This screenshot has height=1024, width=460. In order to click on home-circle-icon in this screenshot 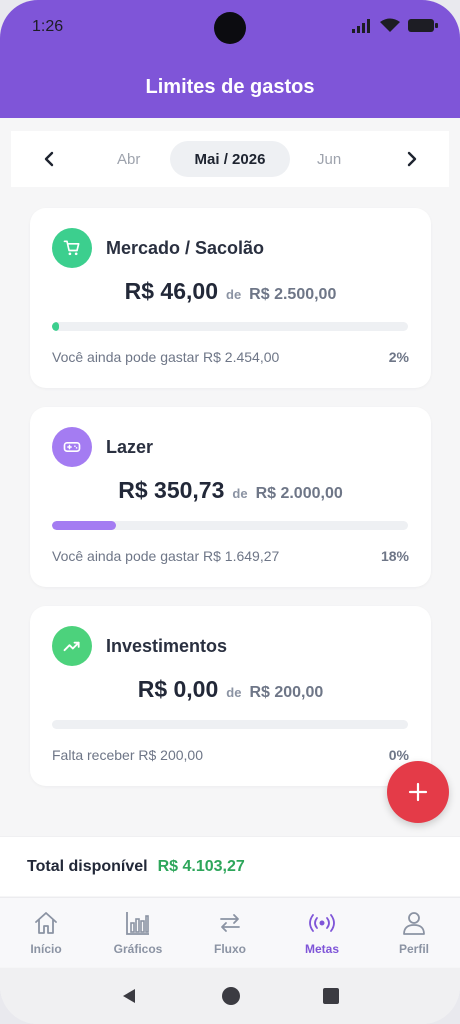, I will do `click(231, 996)`.